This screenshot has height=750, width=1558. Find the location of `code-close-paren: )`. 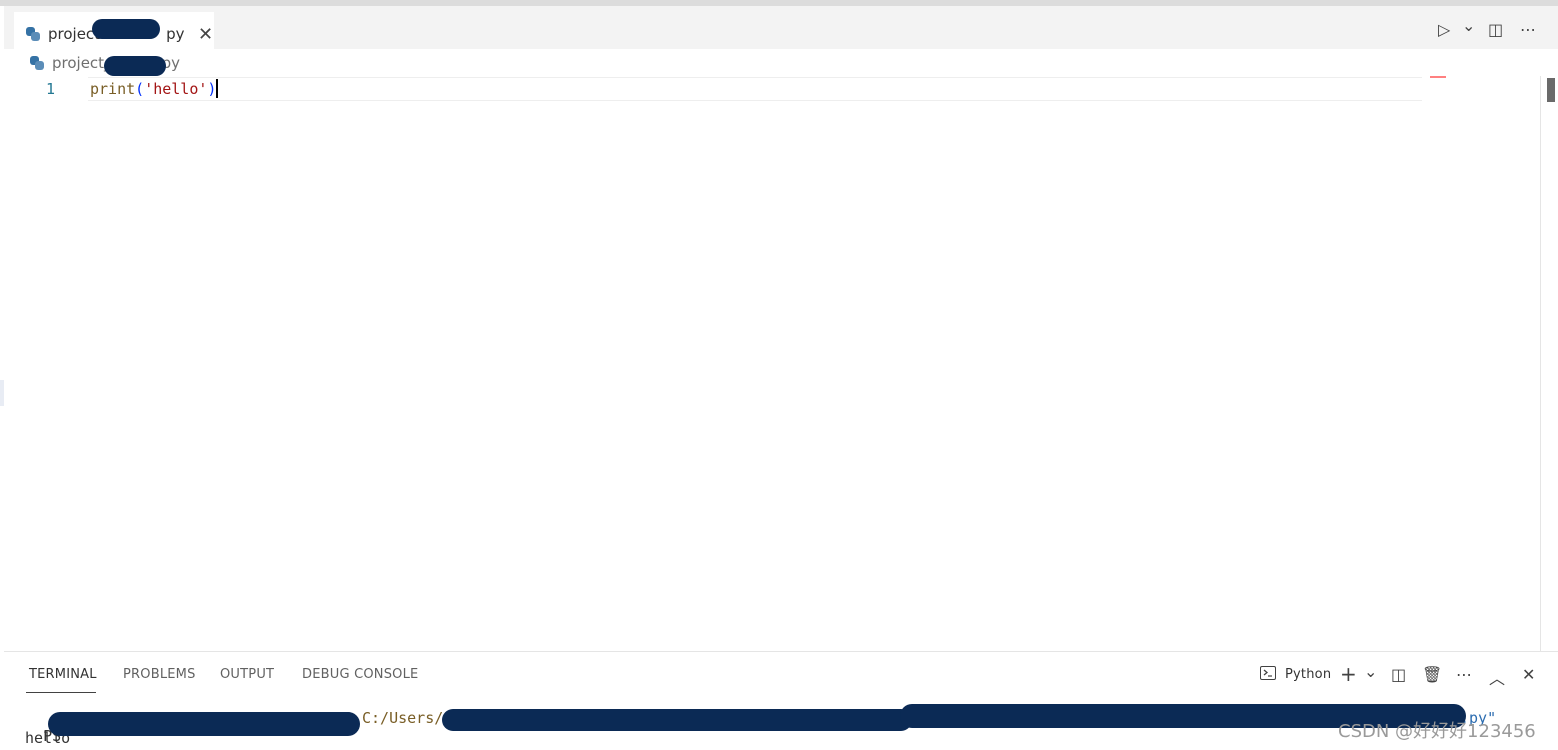

code-close-paren: ) is located at coordinates (212, 89).